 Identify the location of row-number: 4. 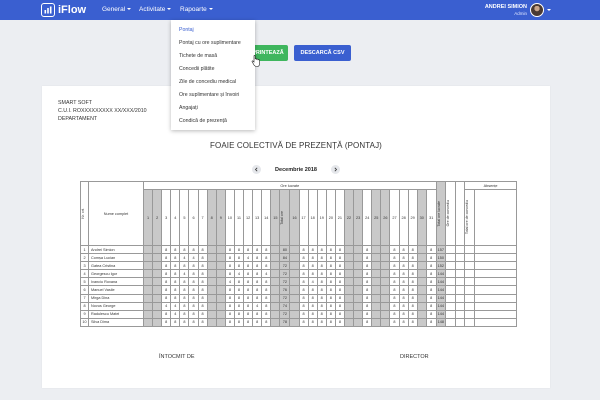
(84, 274).